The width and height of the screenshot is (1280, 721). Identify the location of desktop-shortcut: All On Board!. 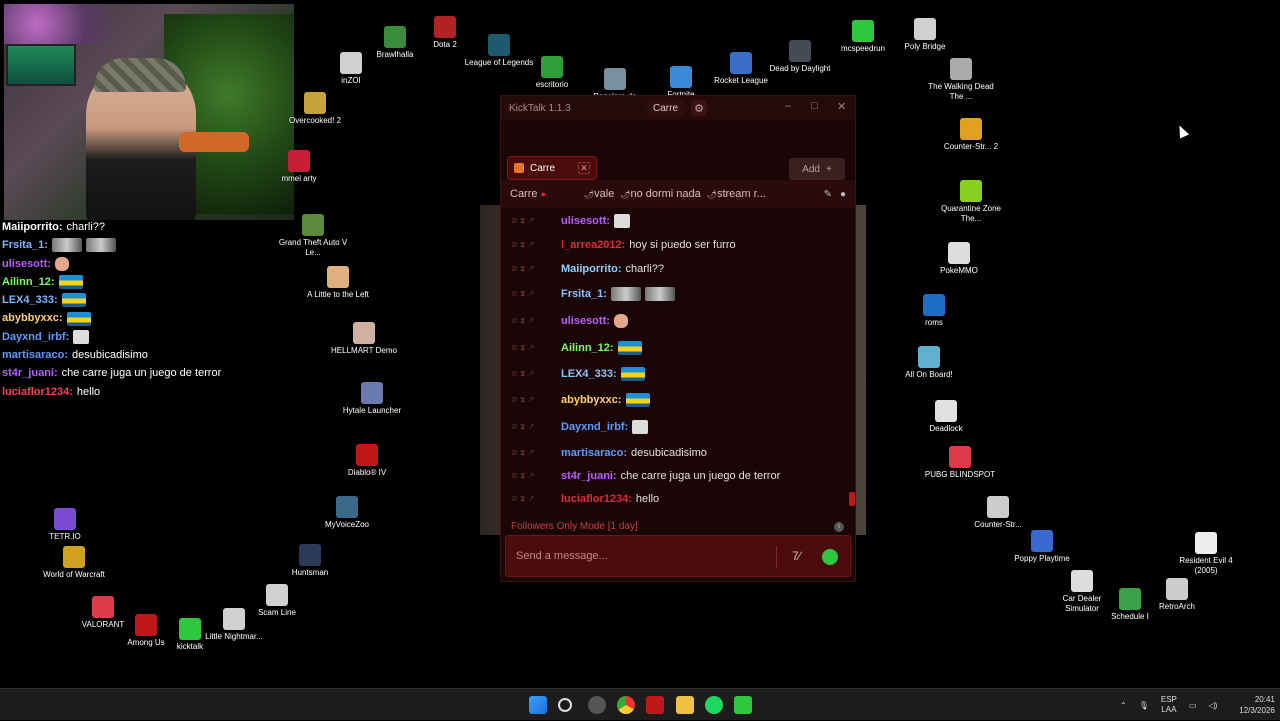
(929, 363).